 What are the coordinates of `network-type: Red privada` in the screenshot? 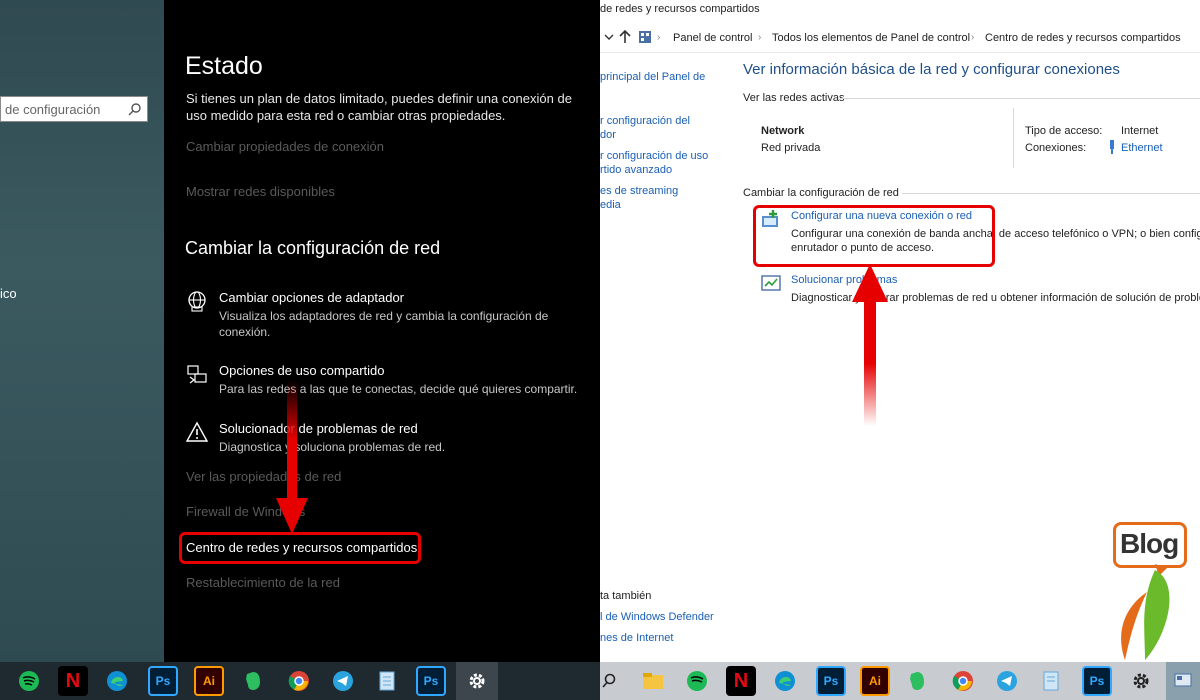 It's located at (790, 148).